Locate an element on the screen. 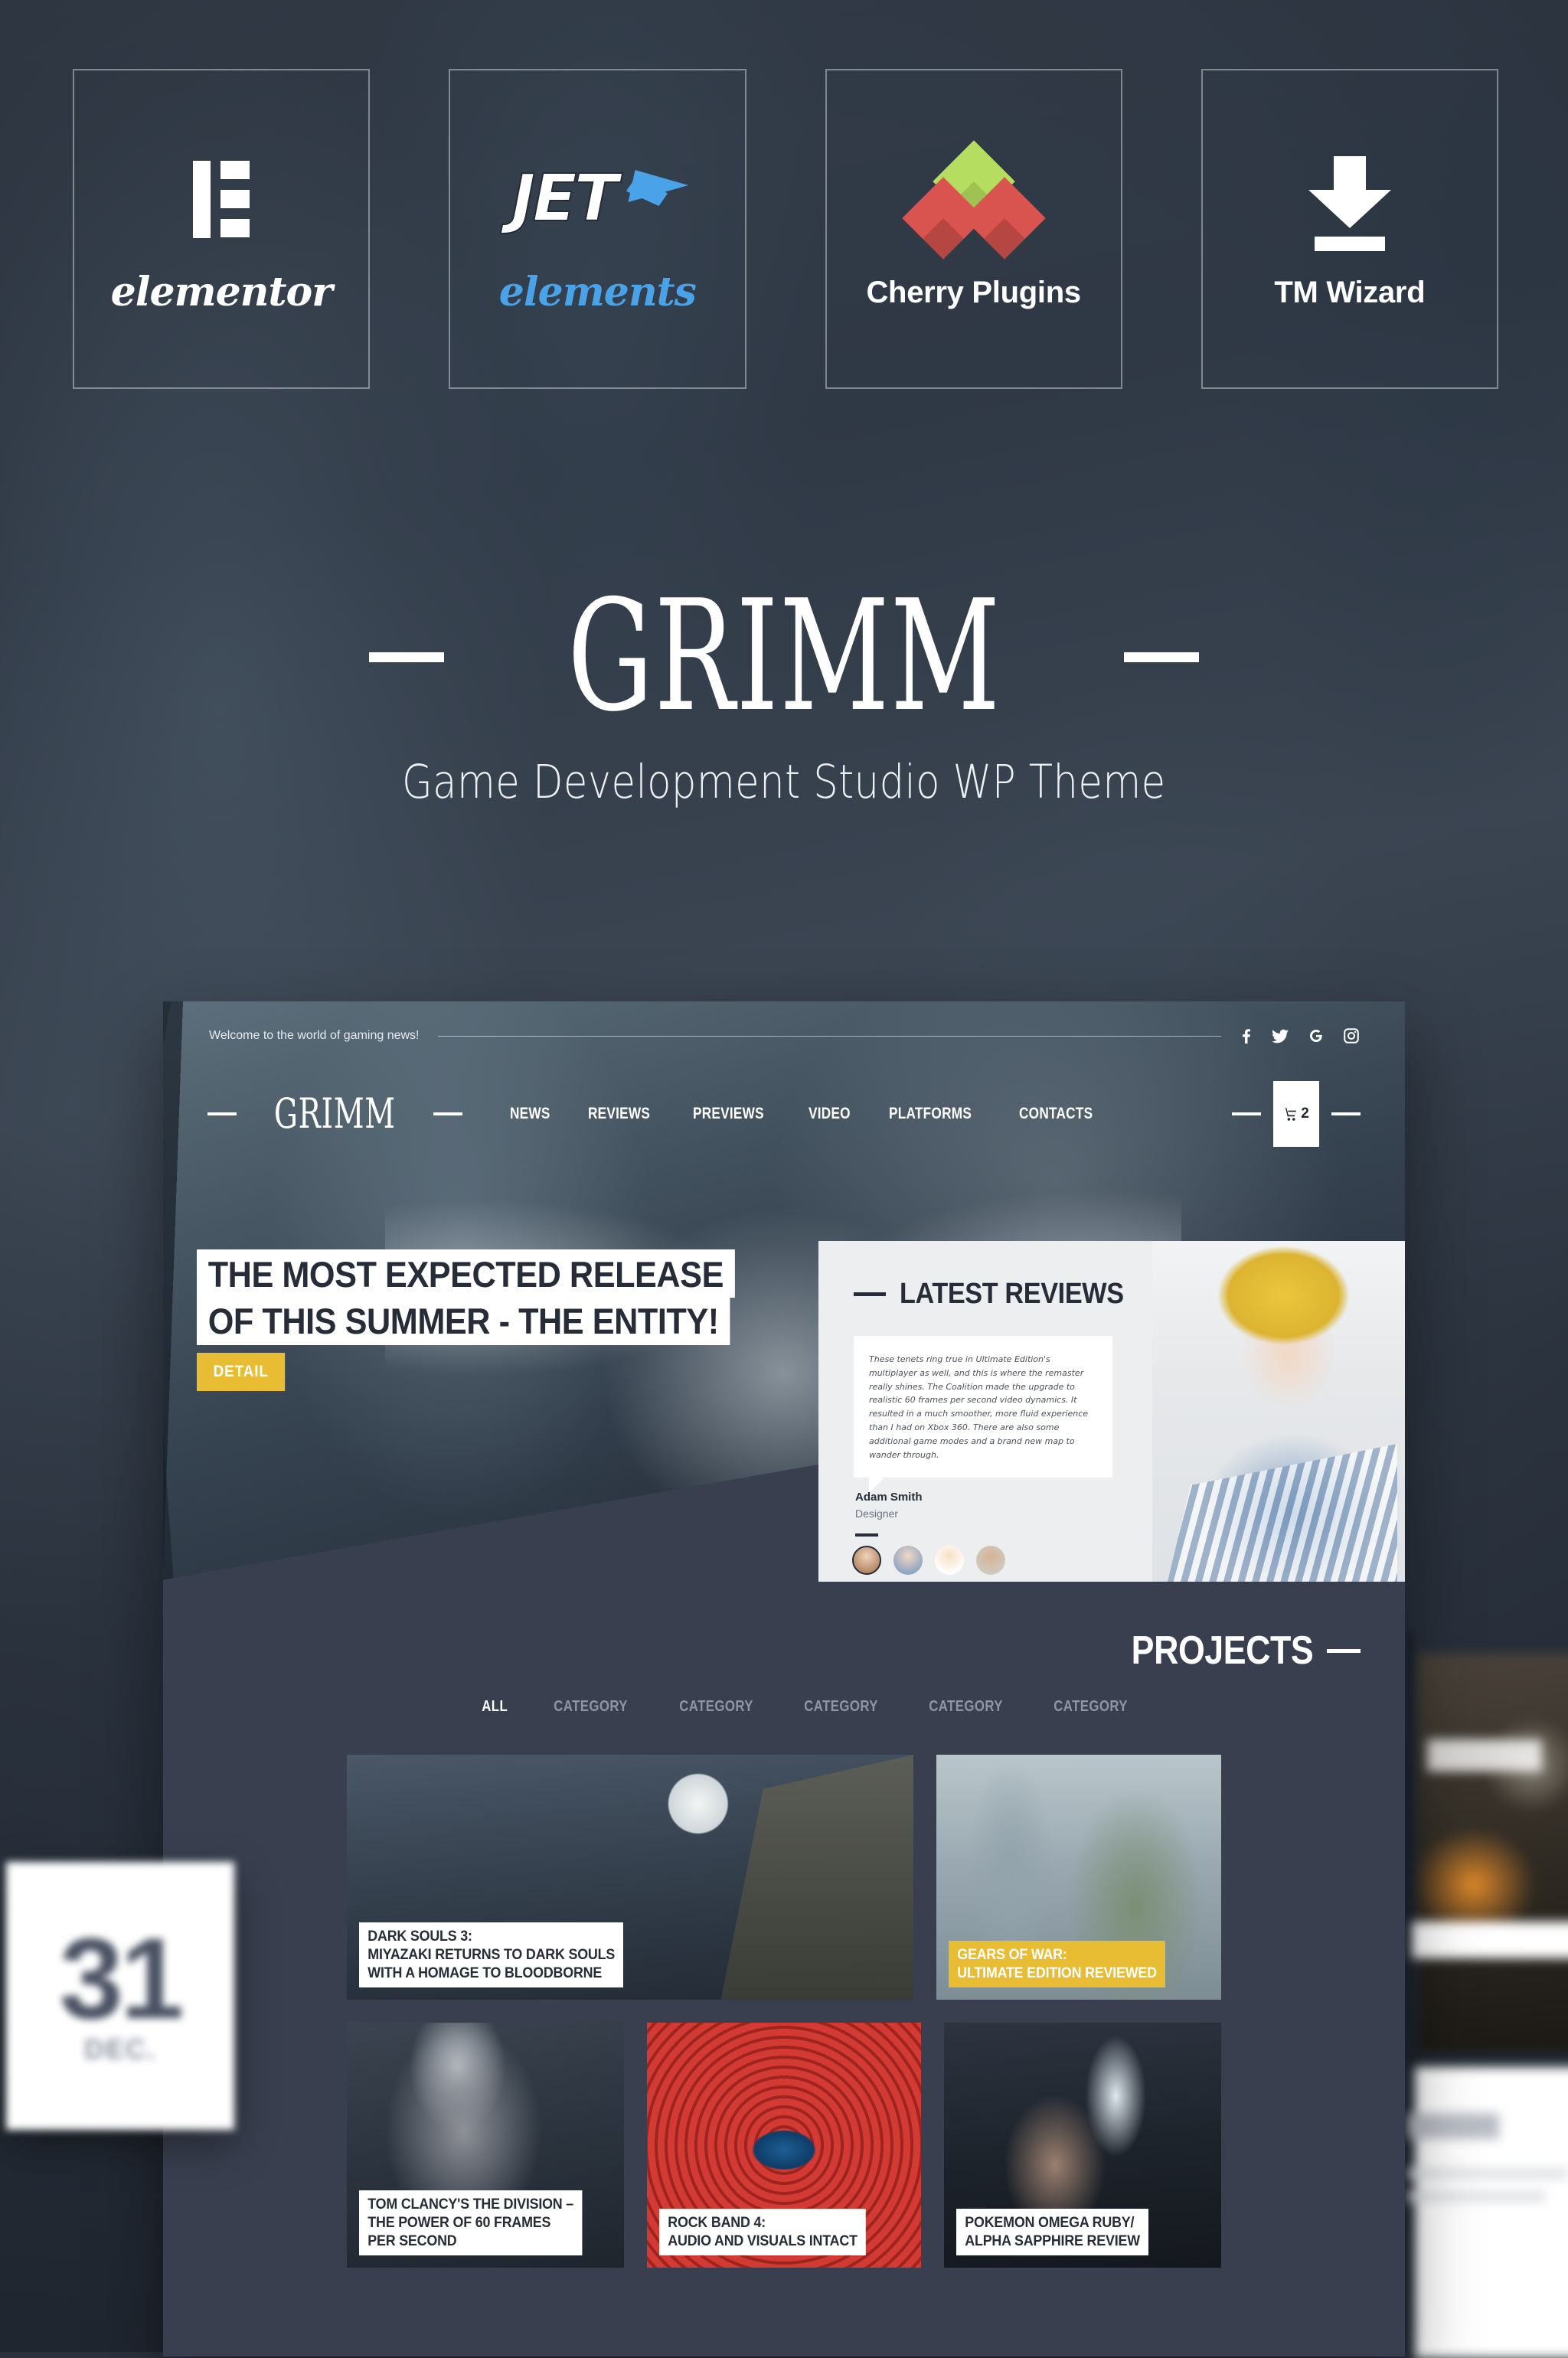 The width and height of the screenshot is (1568, 2358). filter-category-1: CATEGORY is located at coordinates (591, 1707).